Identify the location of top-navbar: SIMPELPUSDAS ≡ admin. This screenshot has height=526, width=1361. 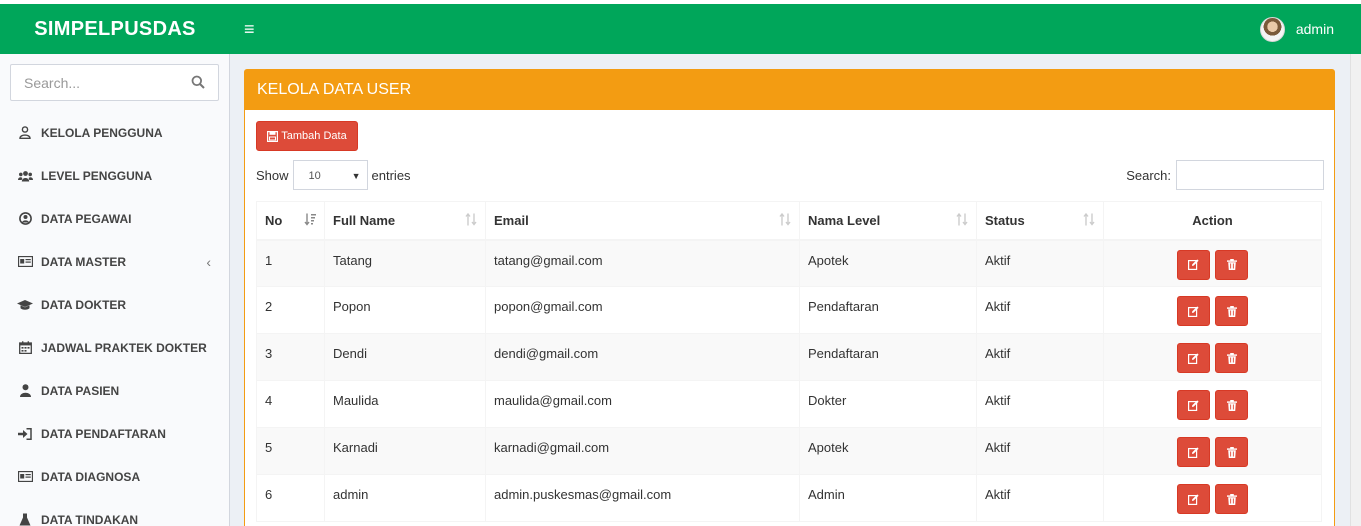
(680, 27).